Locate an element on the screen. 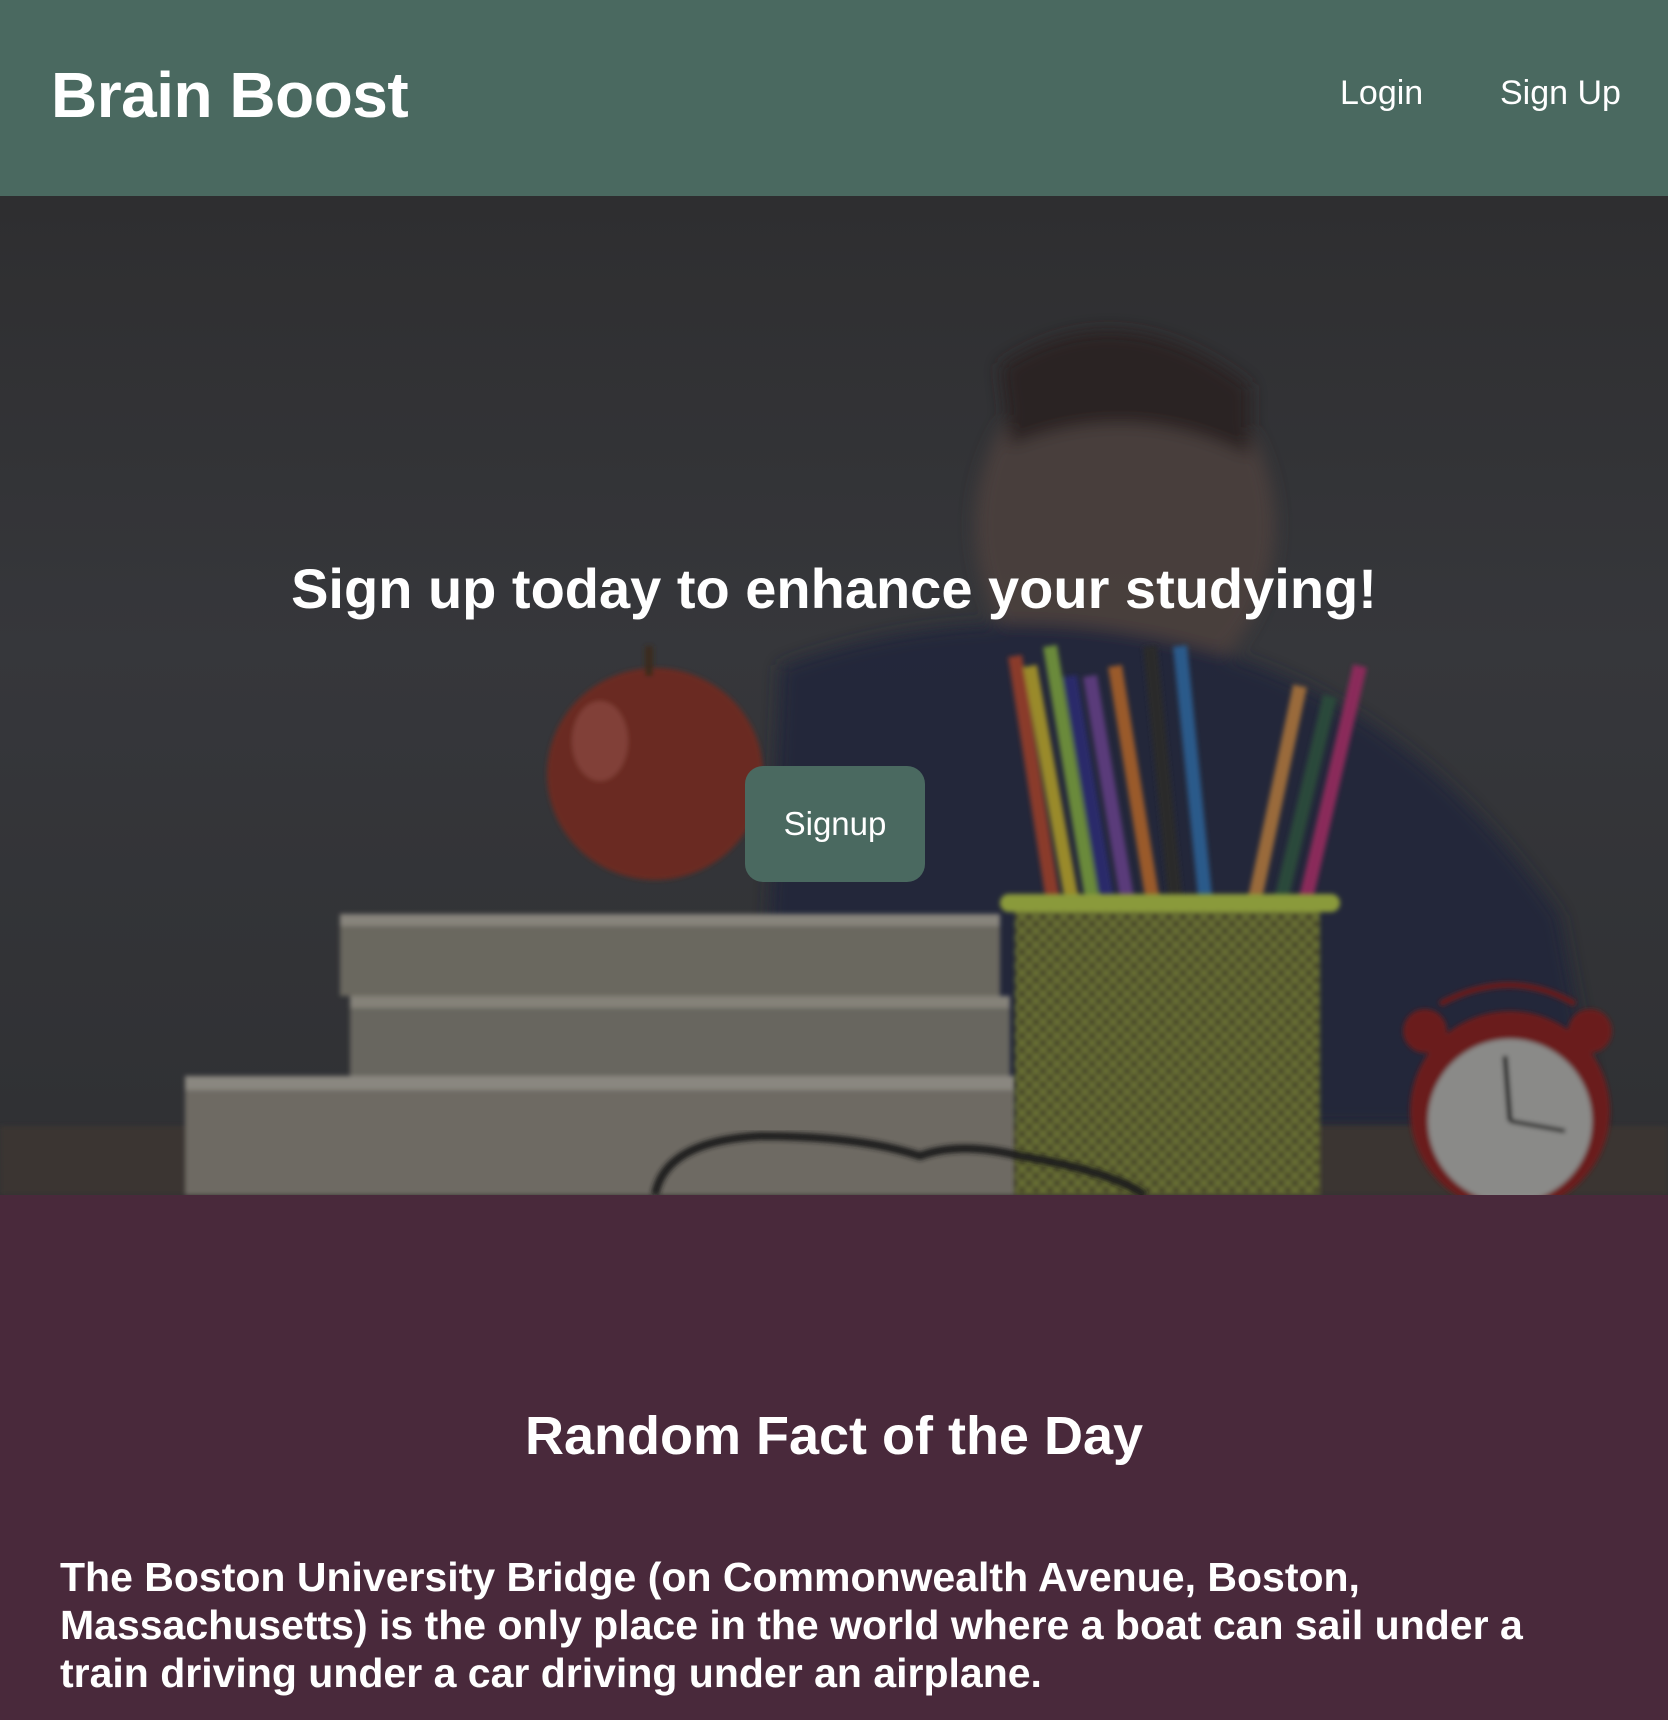  brand-logo: Brain Boost is located at coordinates (230, 95).